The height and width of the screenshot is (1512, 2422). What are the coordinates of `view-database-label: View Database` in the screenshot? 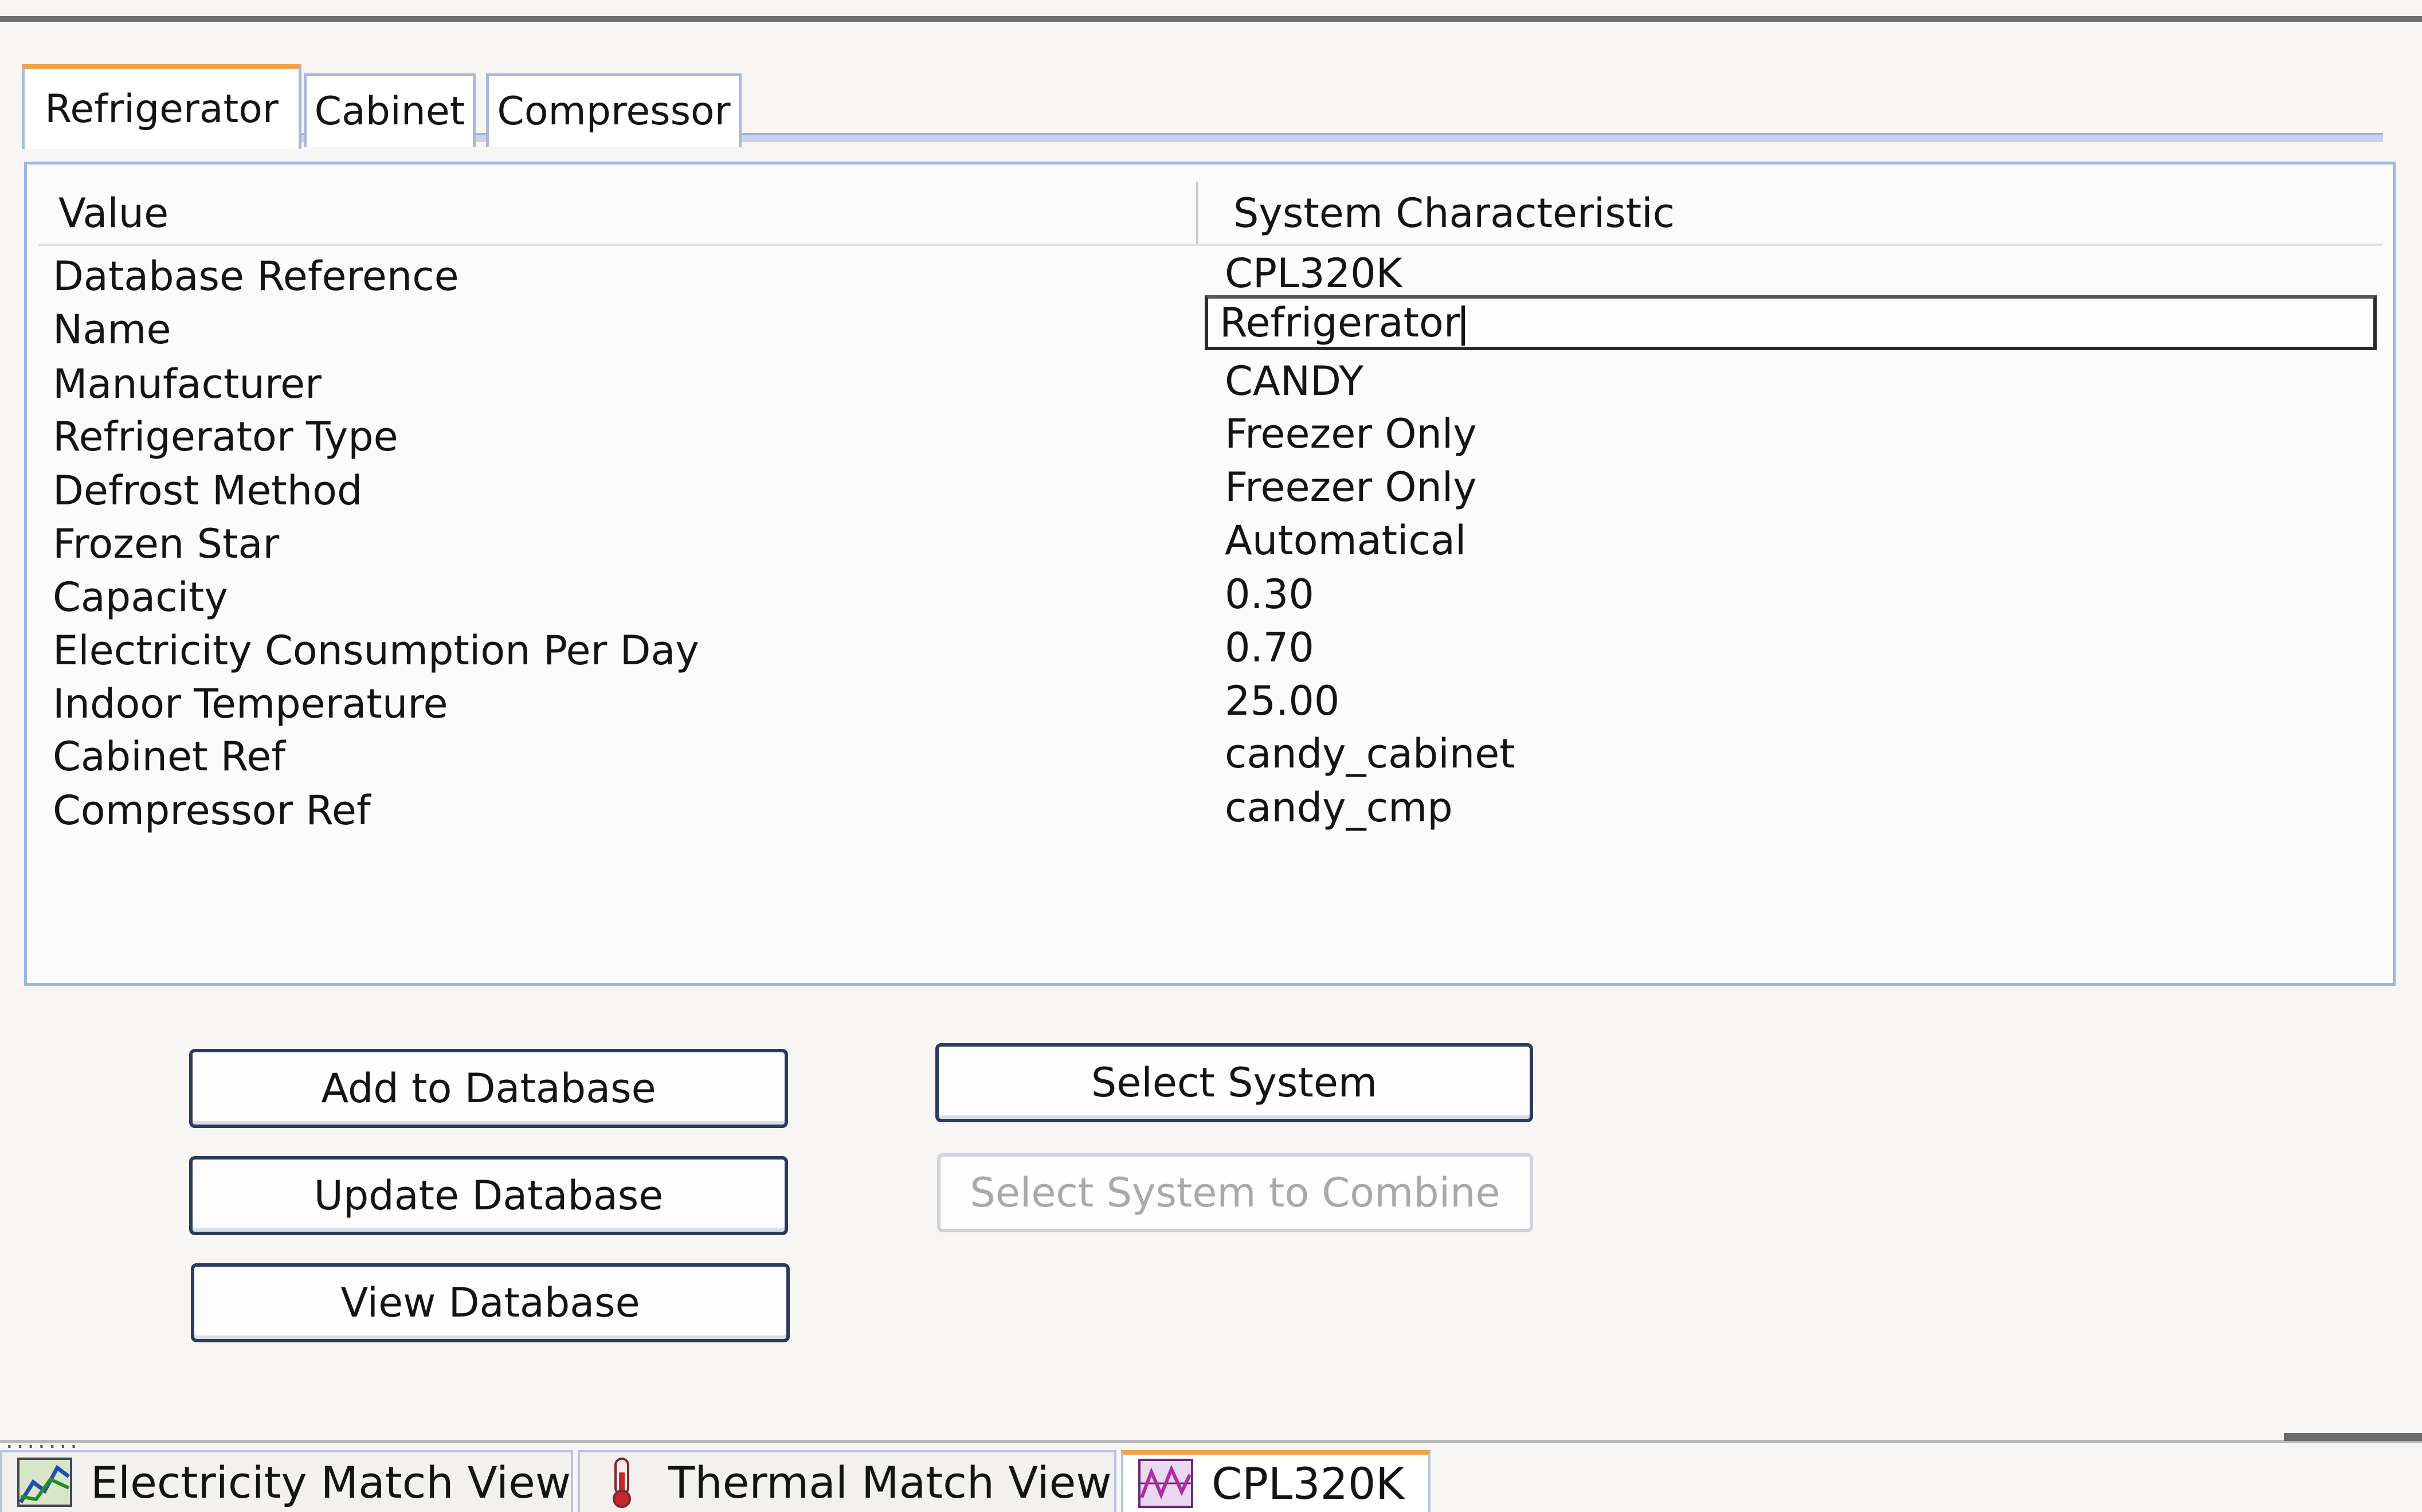 It's located at (490, 1302).